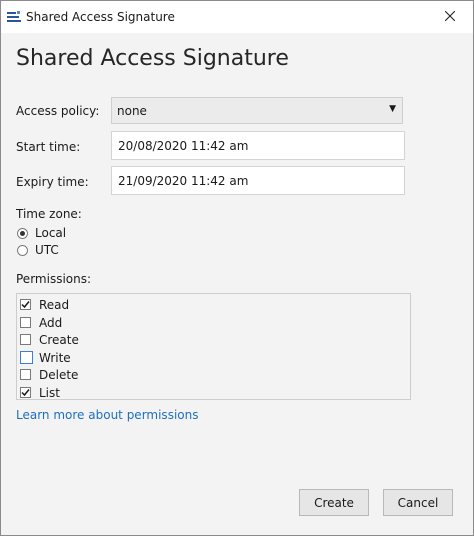 The height and width of the screenshot is (536, 474). Describe the element at coordinates (26, 357) in the screenshot. I see `checkbox-write` at that location.